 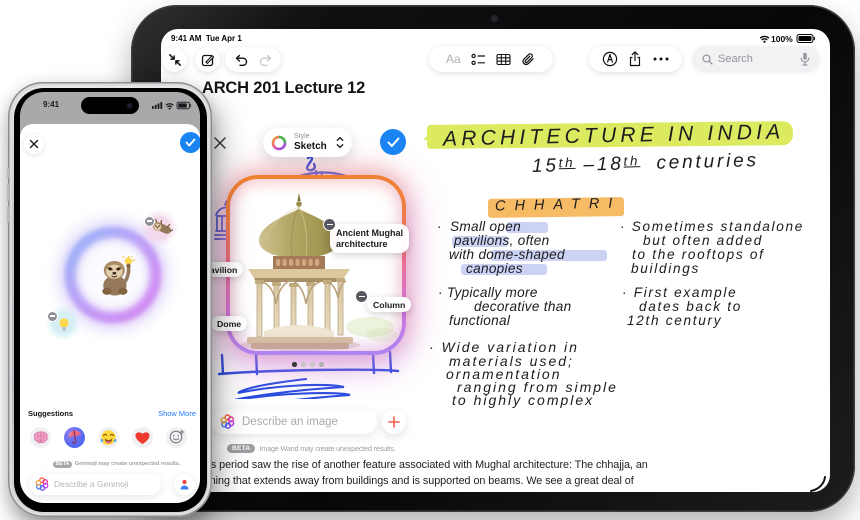 I want to click on svg-text: 100%, so click(x=782, y=39).